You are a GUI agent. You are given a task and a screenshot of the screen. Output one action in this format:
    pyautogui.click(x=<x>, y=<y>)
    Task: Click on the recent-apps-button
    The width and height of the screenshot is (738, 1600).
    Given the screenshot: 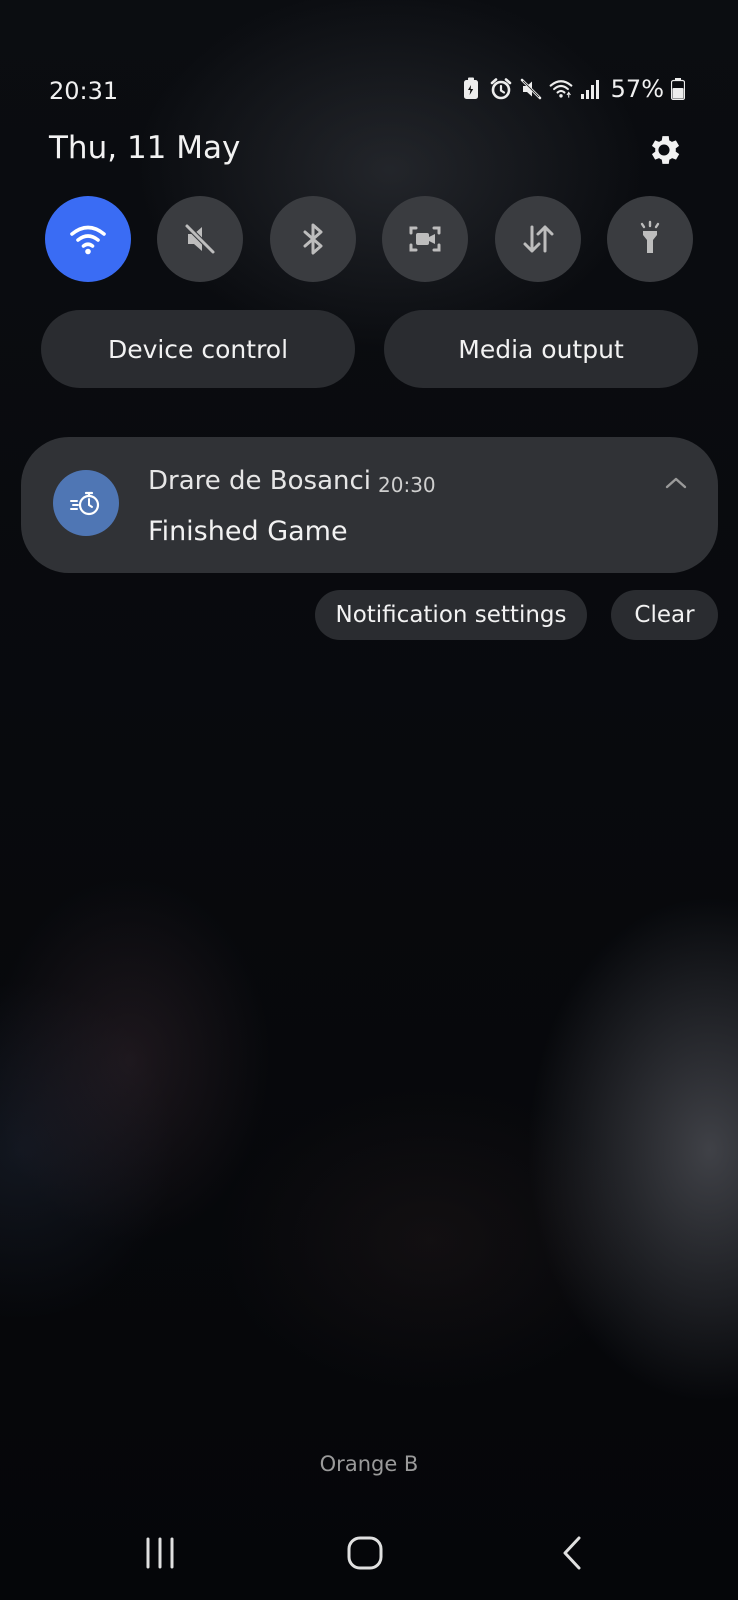 What is the action you would take?
    pyautogui.click(x=160, y=1553)
    